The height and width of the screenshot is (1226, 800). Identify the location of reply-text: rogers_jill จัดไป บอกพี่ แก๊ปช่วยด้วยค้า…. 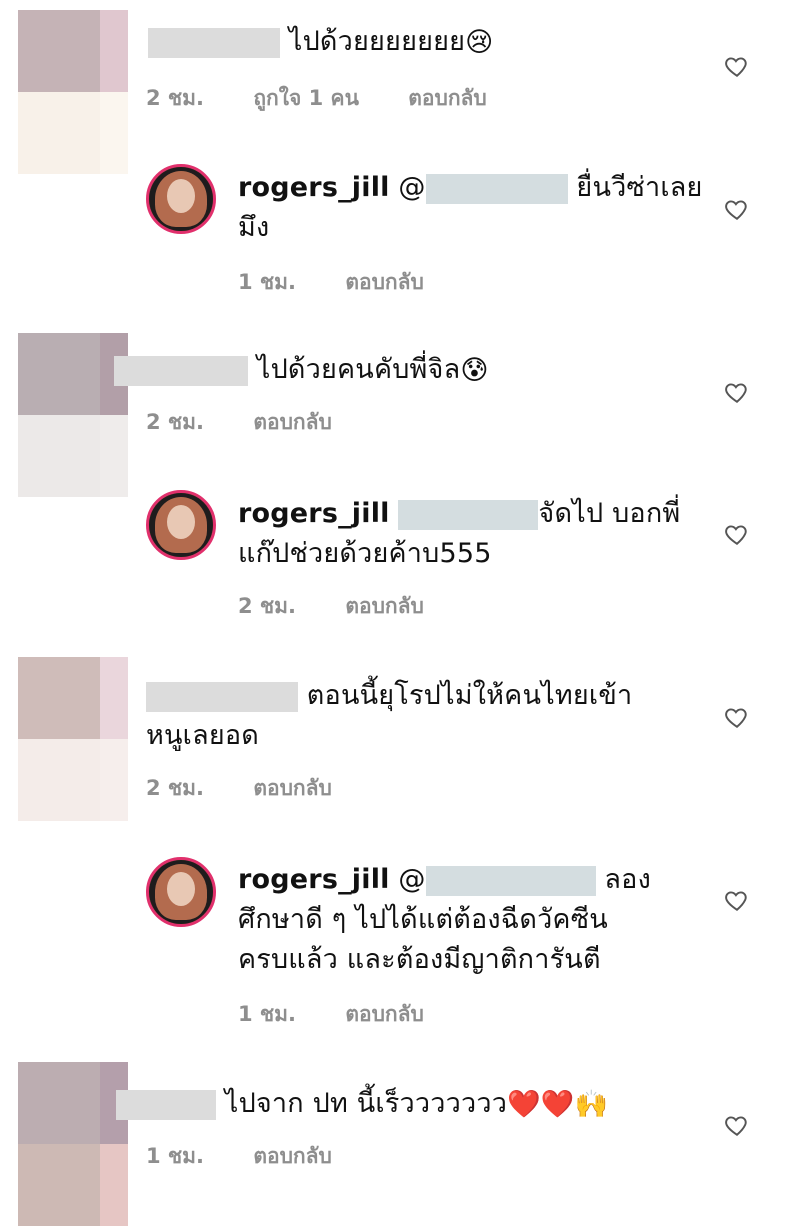
(459, 533).